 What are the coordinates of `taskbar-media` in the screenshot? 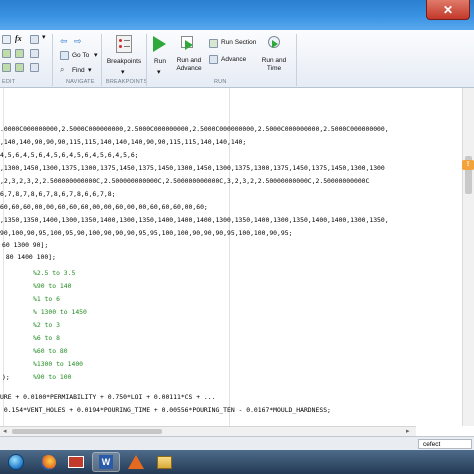 It's located at (76, 462).